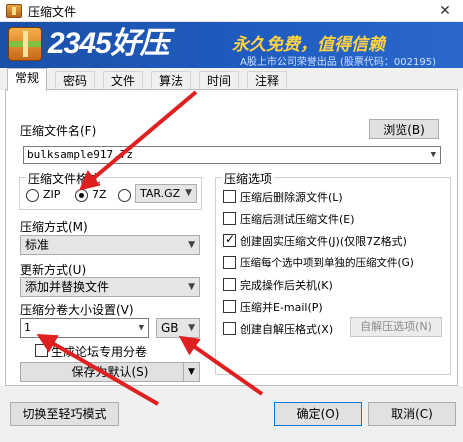  I want to click on filename-label: 压缩文件名(F), so click(58, 131).